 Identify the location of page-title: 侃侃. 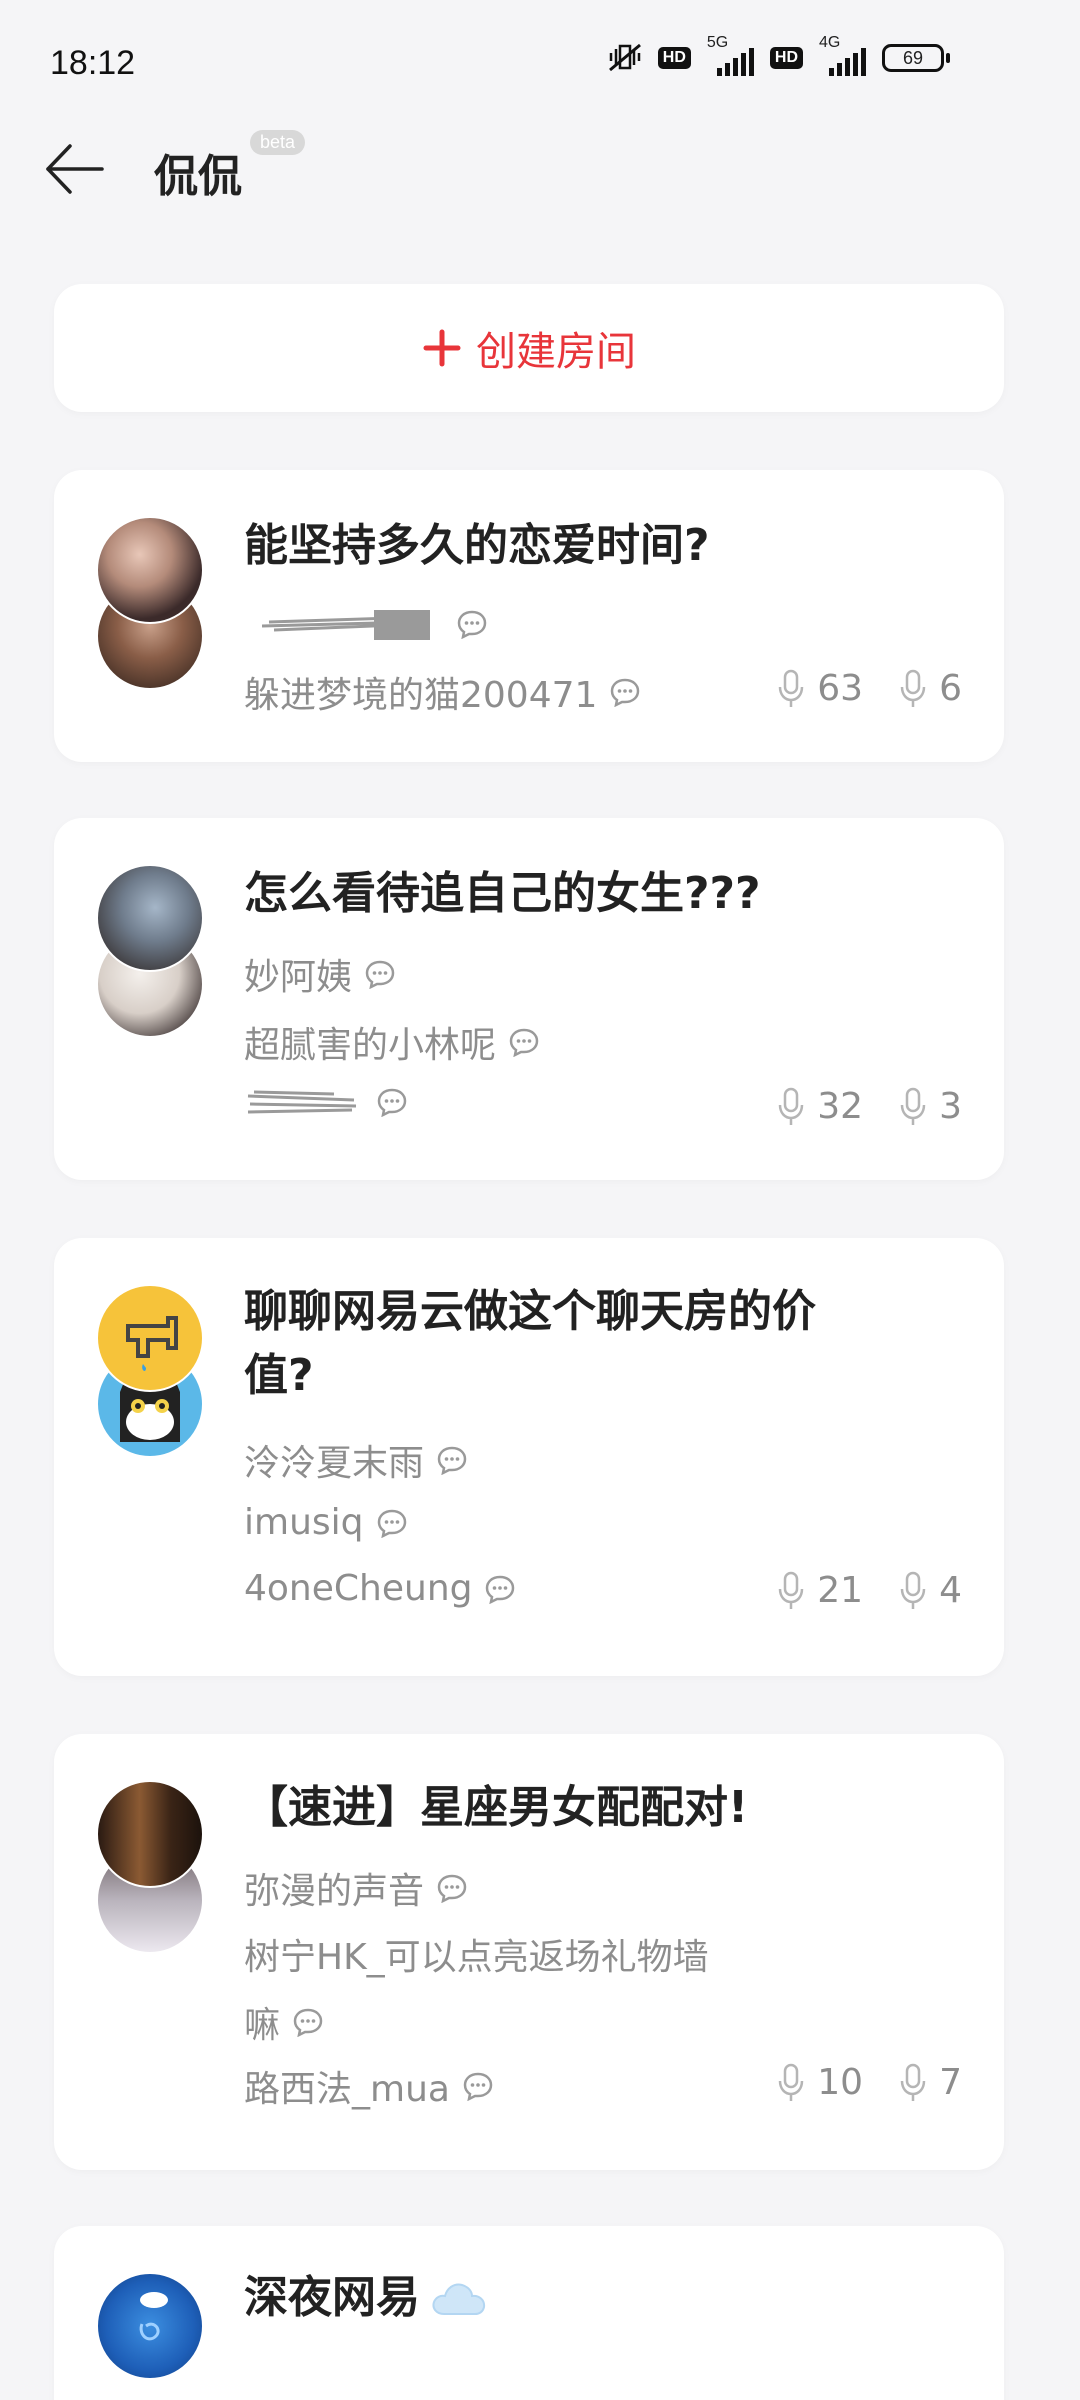
(198, 176).